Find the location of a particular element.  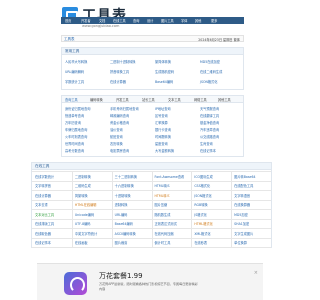

common-tool-link: 字数统计工具 is located at coordinates (74, 81).